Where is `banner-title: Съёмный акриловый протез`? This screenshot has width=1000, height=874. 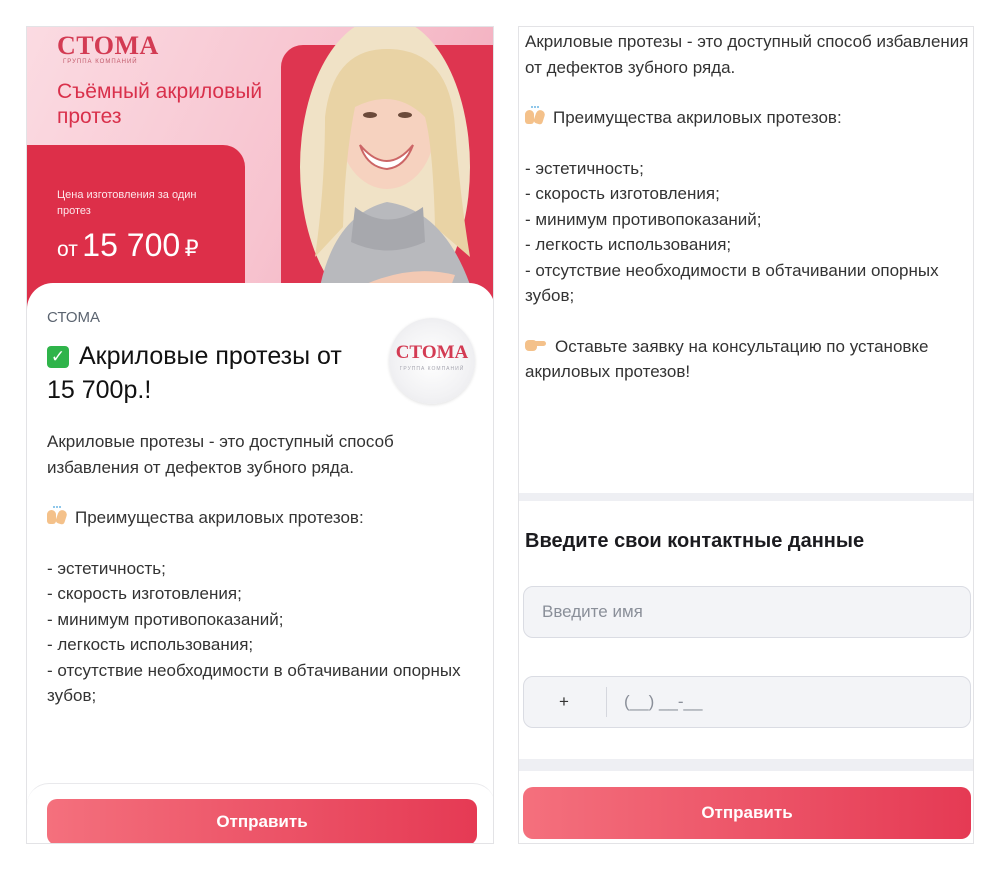 banner-title: Съёмный акриловый протез is located at coordinates (160, 104).